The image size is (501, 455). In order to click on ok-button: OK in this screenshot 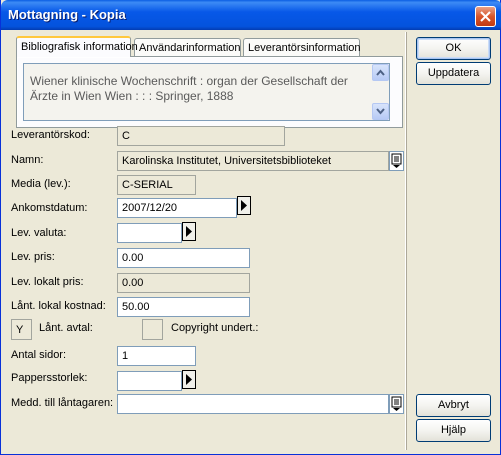, I will do `click(453, 48)`.